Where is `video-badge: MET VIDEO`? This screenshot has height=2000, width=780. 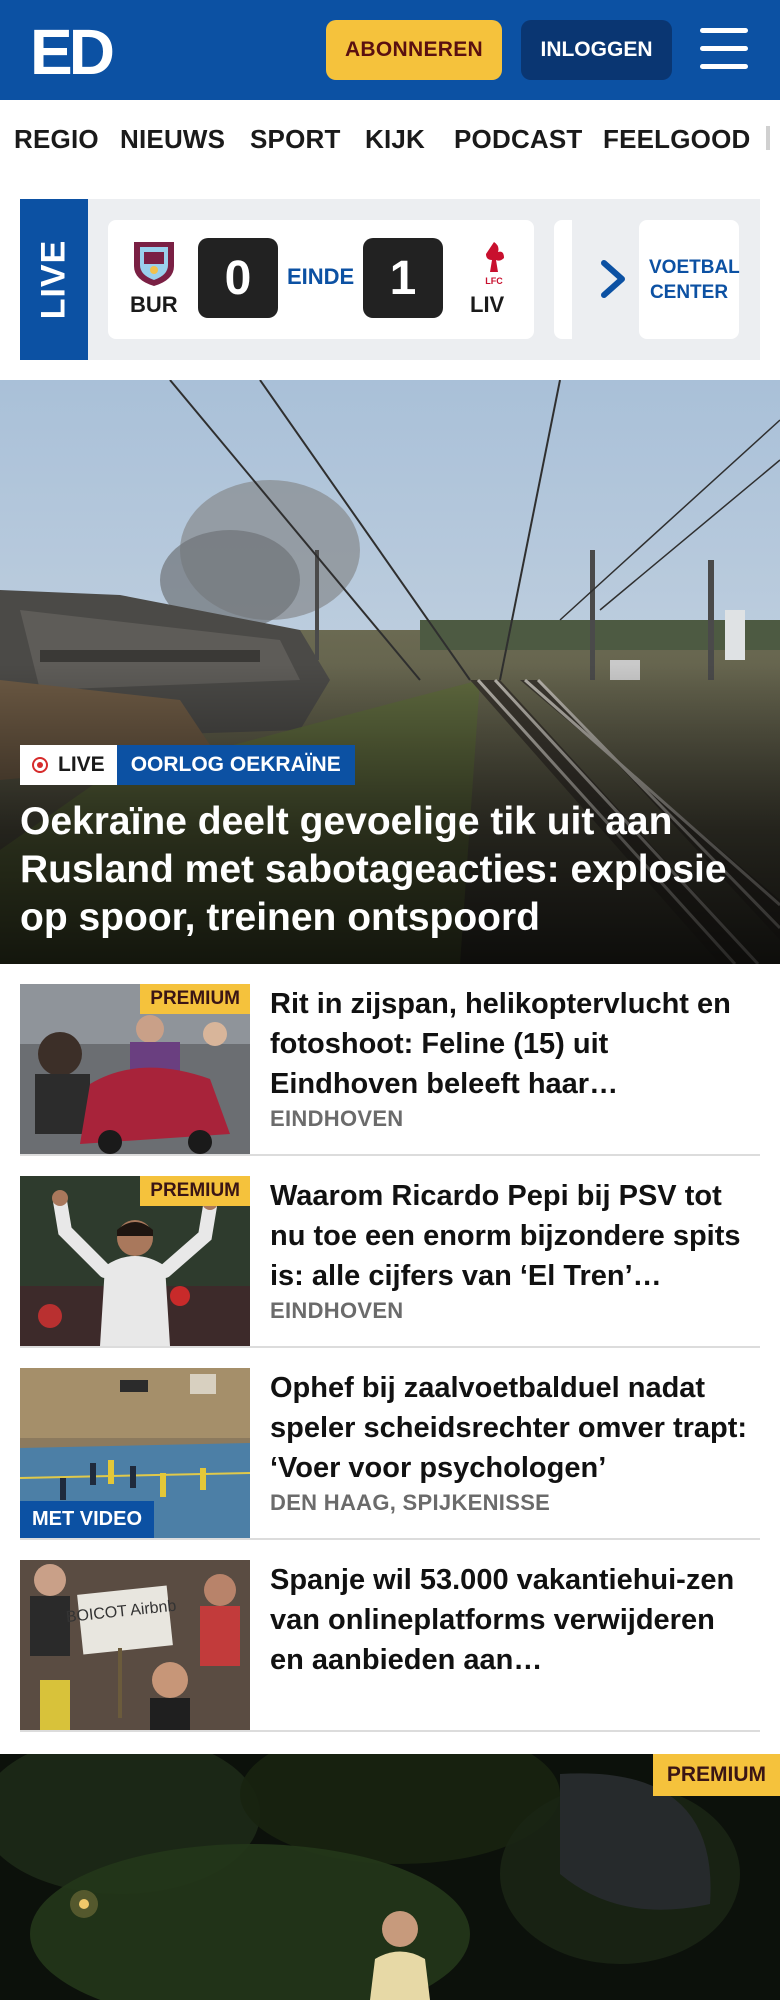 video-badge: MET VIDEO is located at coordinates (87, 1519).